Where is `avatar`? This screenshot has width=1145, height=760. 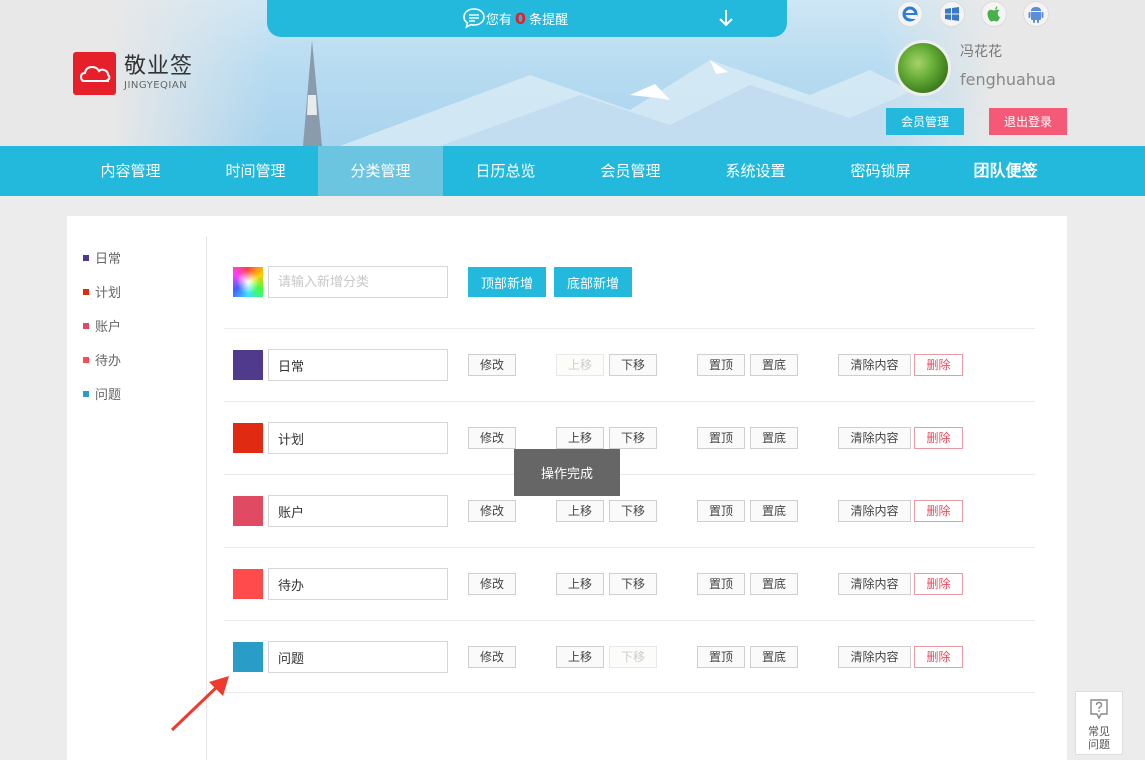
avatar is located at coordinates (923, 68).